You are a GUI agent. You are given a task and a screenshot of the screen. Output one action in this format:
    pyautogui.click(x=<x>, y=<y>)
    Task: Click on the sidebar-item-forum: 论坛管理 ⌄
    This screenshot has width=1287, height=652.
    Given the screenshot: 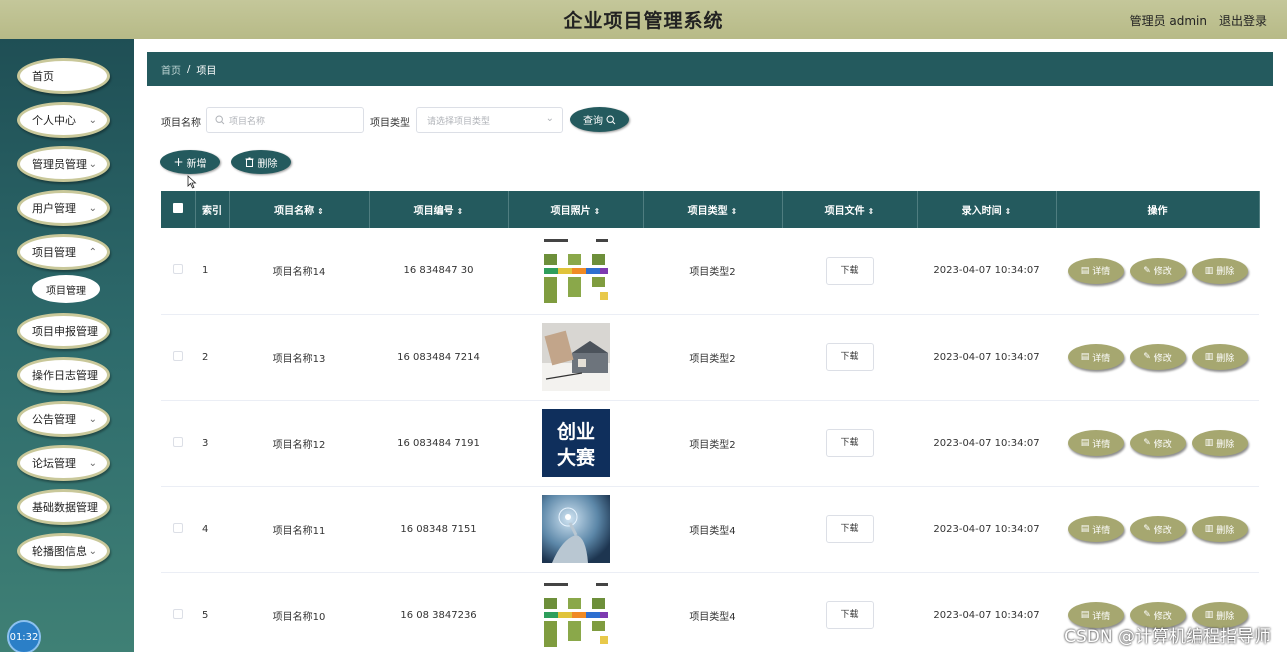 What is the action you would take?
    pyautogui.click(x=63, y=463)
    